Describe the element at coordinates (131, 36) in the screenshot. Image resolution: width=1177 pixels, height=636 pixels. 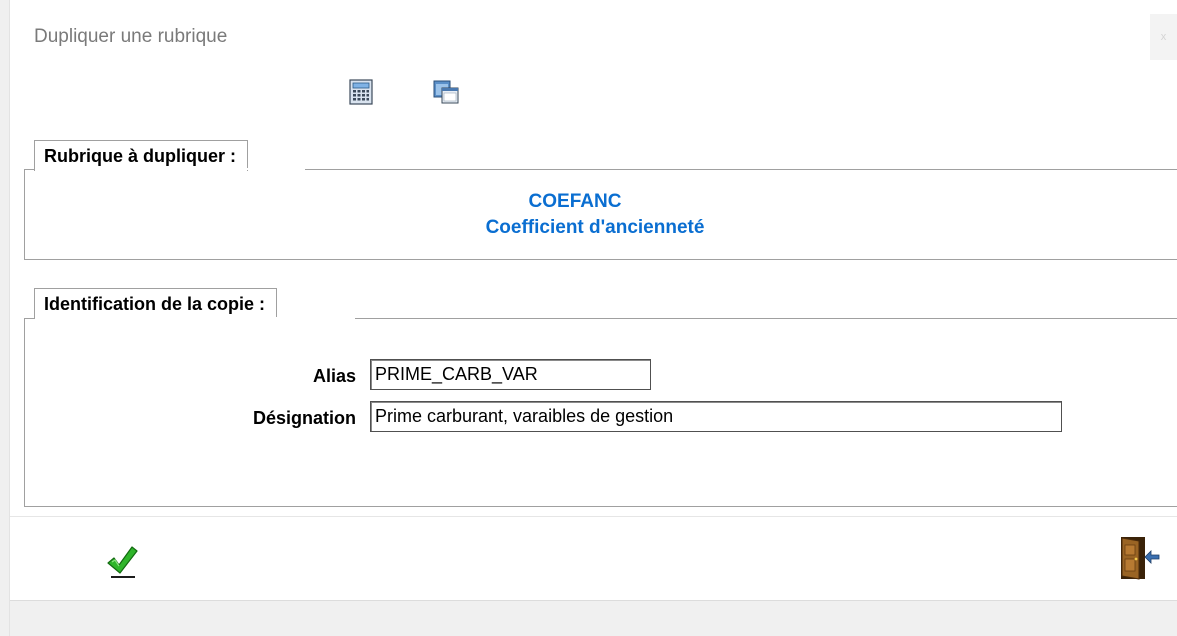
I see `window-title: Dupliquer une rubrique` at that location.